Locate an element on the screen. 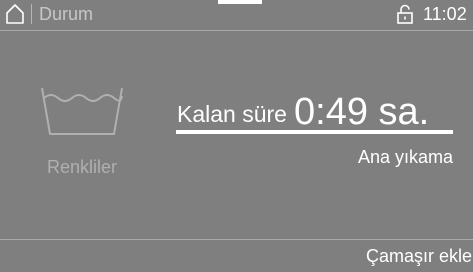 This screenshot has height=272, width=473. progress-bar is located at coordinates (314, 132).